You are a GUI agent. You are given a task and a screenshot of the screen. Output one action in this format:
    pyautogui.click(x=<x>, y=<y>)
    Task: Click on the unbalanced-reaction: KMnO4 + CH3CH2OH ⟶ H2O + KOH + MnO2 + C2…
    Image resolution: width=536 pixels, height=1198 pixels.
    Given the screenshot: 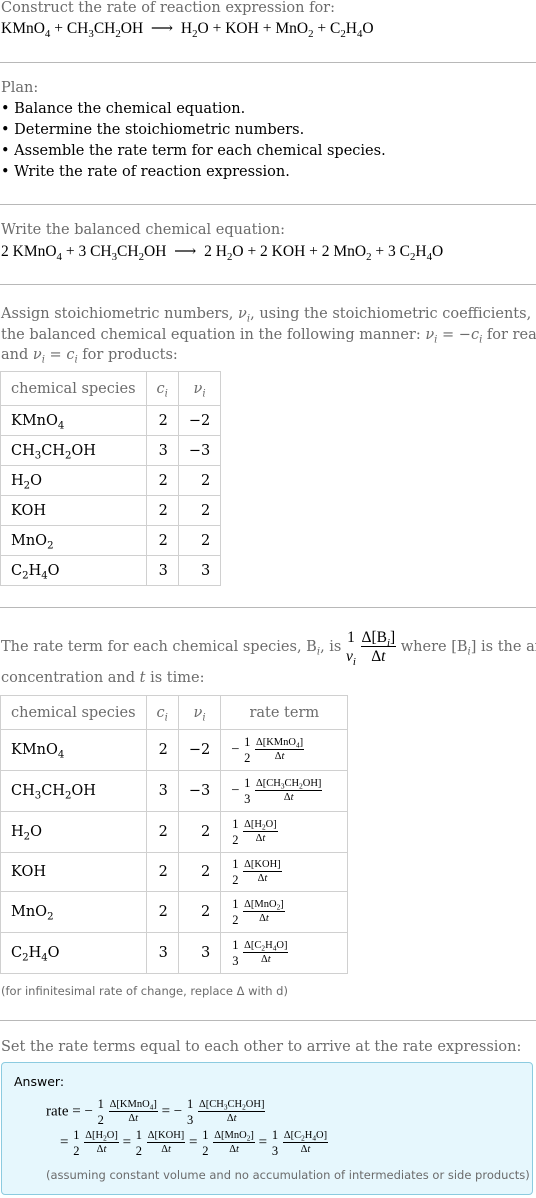 What is the action you would take?
    pyautogui.click(x=187, y=30)
    